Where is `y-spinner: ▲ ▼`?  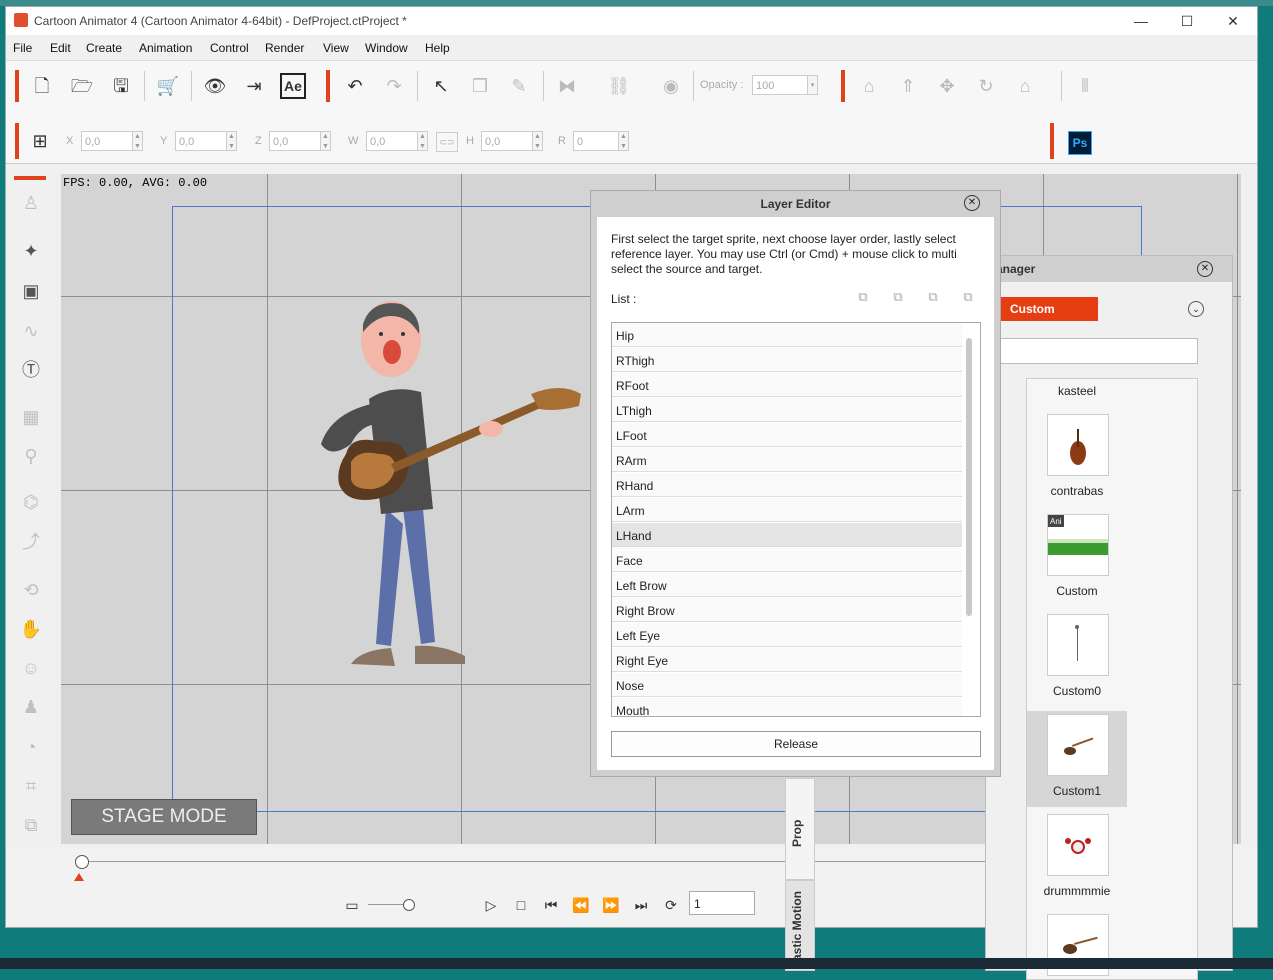 y-spinner: ▲ ▼ is located at coordinates (232, 141).